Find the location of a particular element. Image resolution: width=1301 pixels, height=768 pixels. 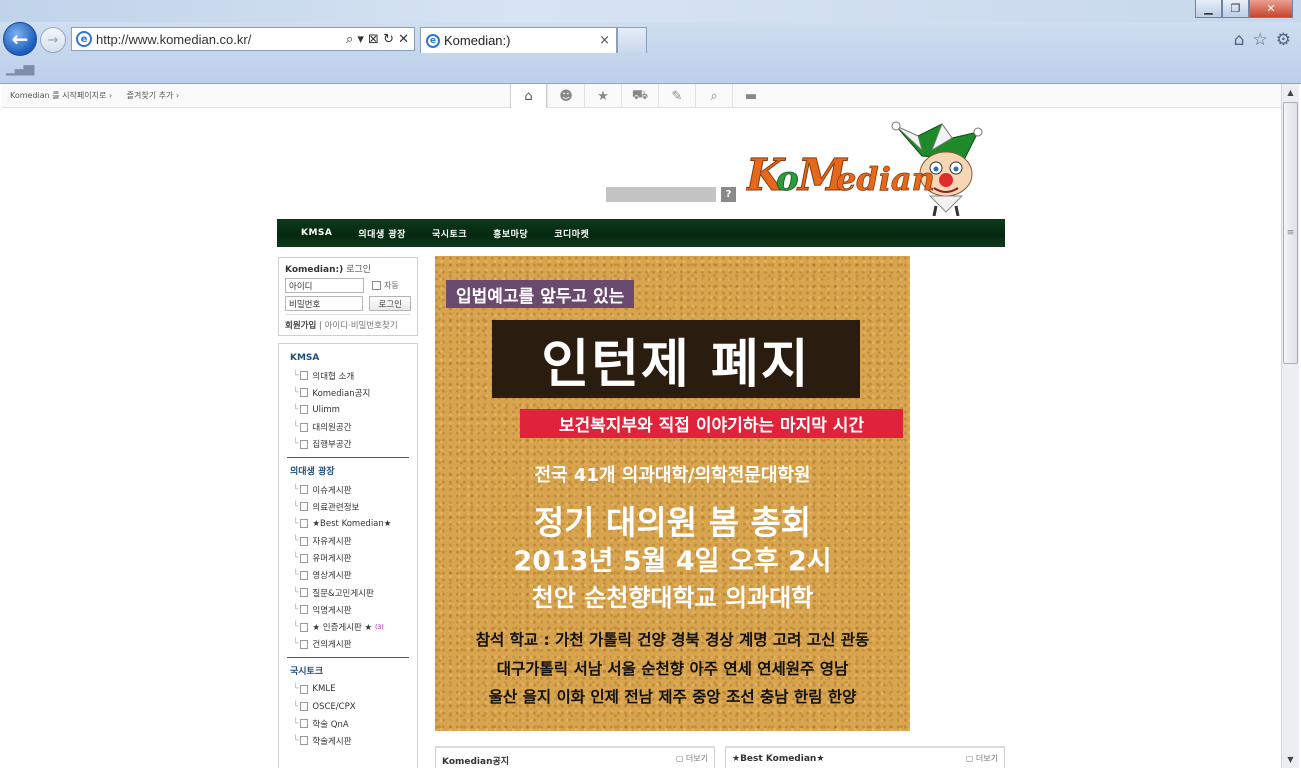

cart-icon: ⛟ is located at coordinates (639, 96).